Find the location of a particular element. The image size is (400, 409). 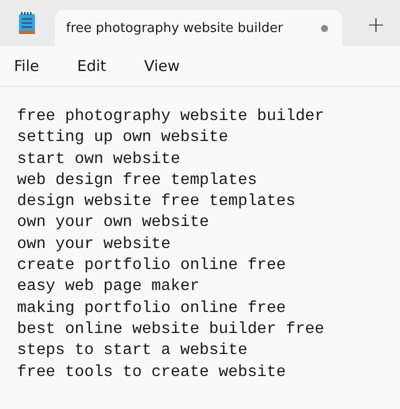

notepad-icon is located at coordinates (27, 23).